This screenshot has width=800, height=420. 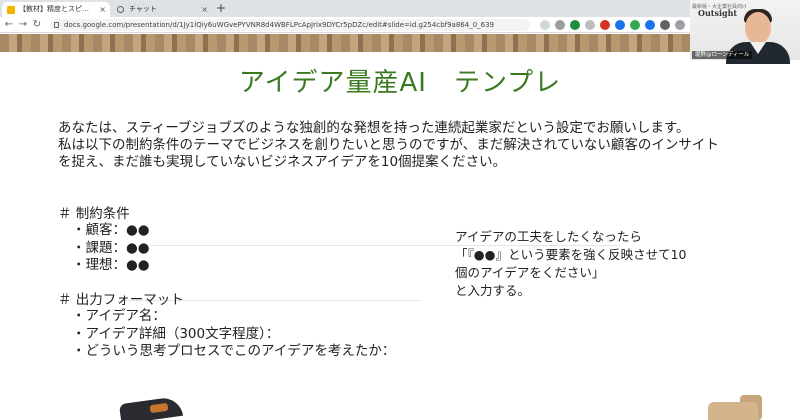 I want to click on screenshot-extension-icon, so click(x=605, y=25).